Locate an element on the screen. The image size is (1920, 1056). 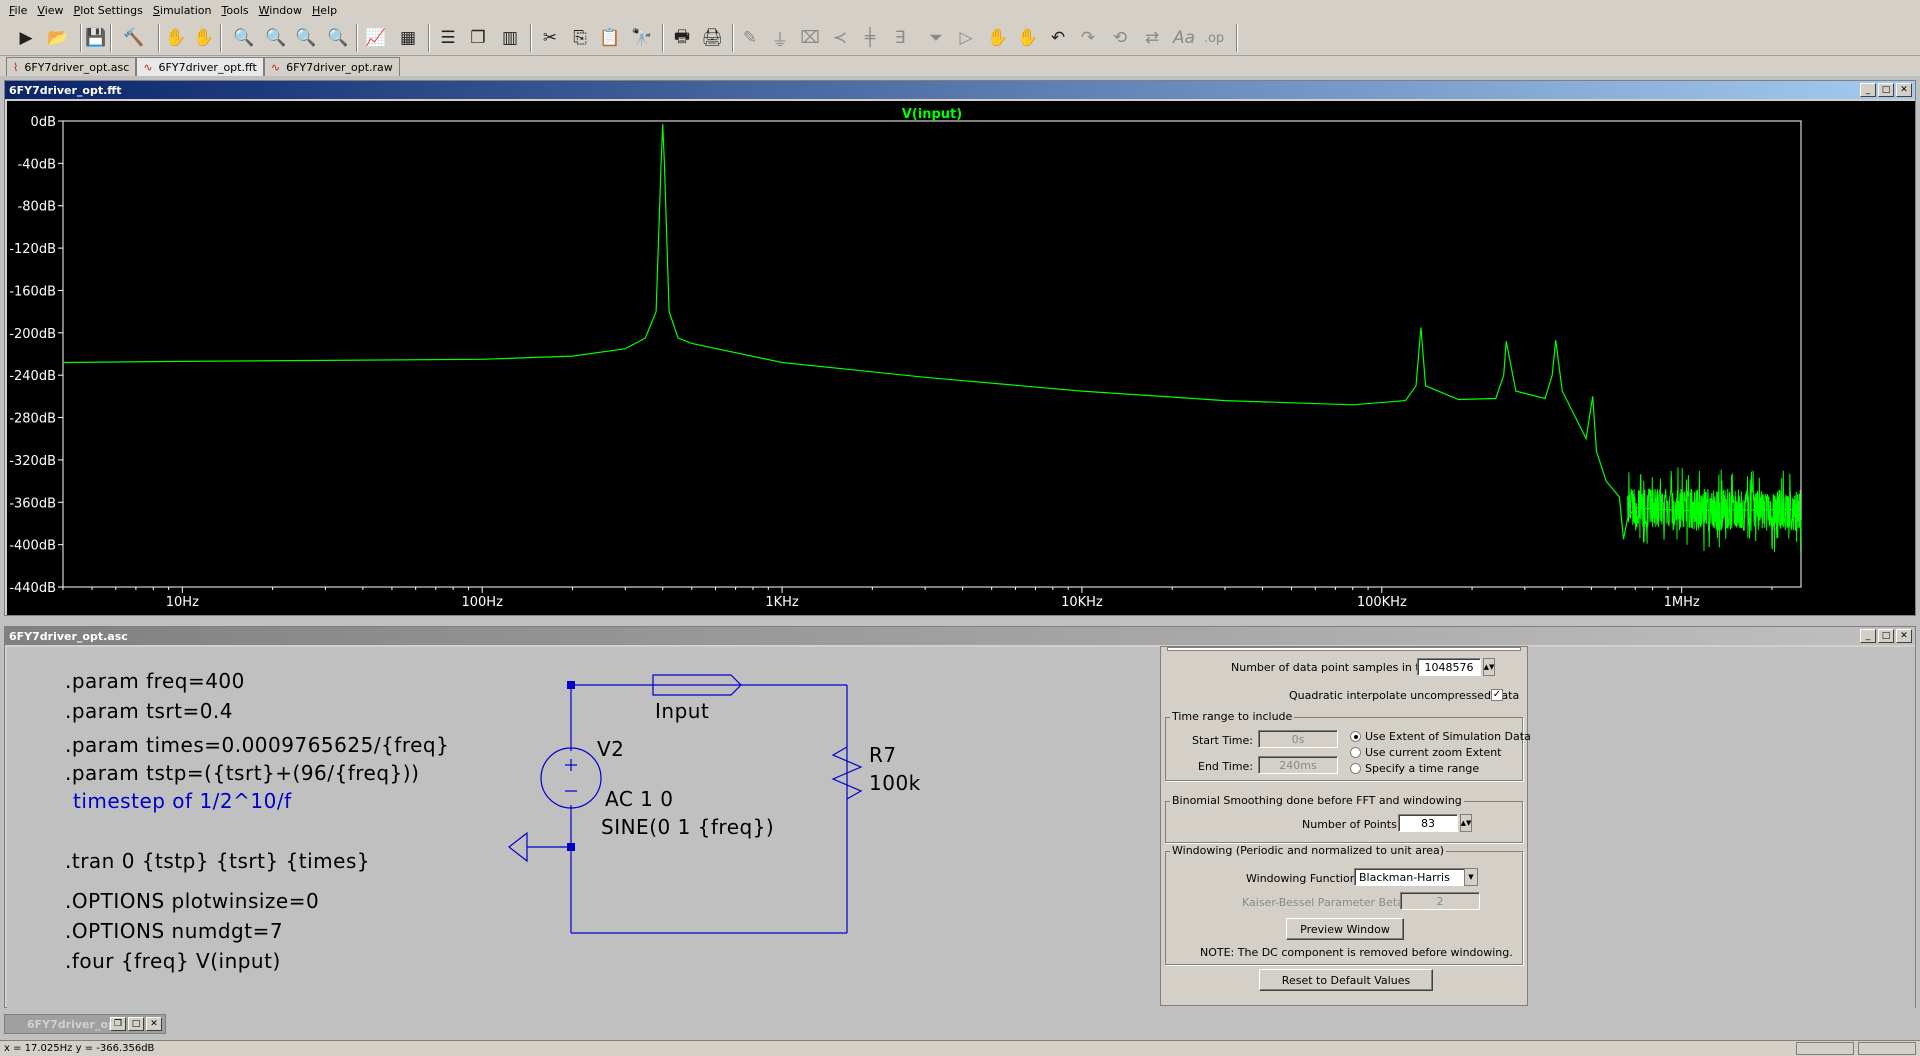
tile-vertical-icon: ▥ is located at coordinates (510, 38).